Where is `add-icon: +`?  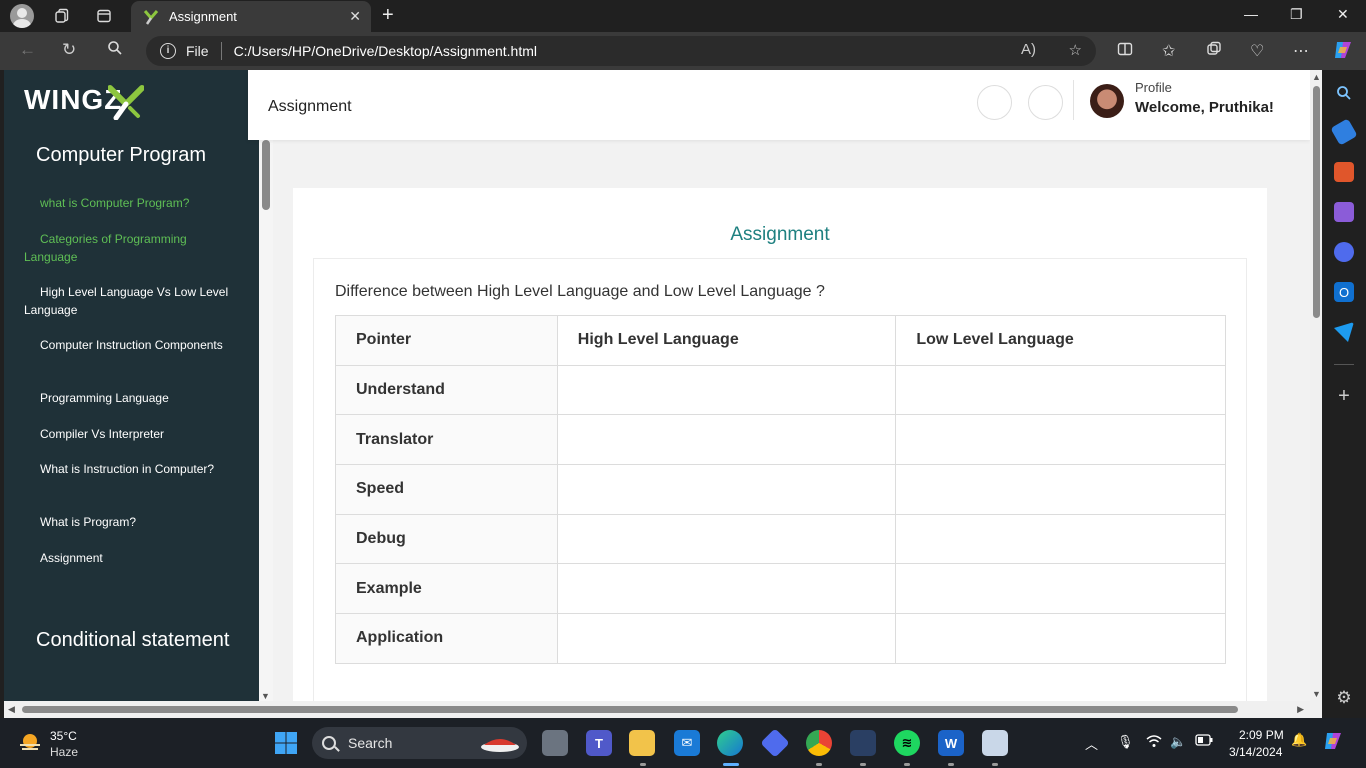 add-icon: + is located at coordinates (1344, 396).